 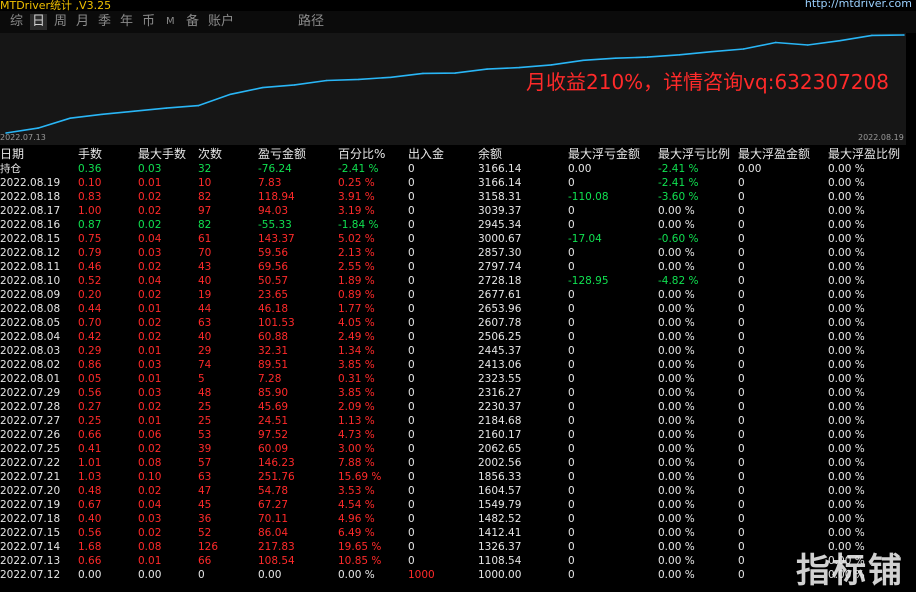 What do you see at coordinates (90, 561) in the screenshot?
I see `cell-lots: 0.66` at bounding box center [90, 561].